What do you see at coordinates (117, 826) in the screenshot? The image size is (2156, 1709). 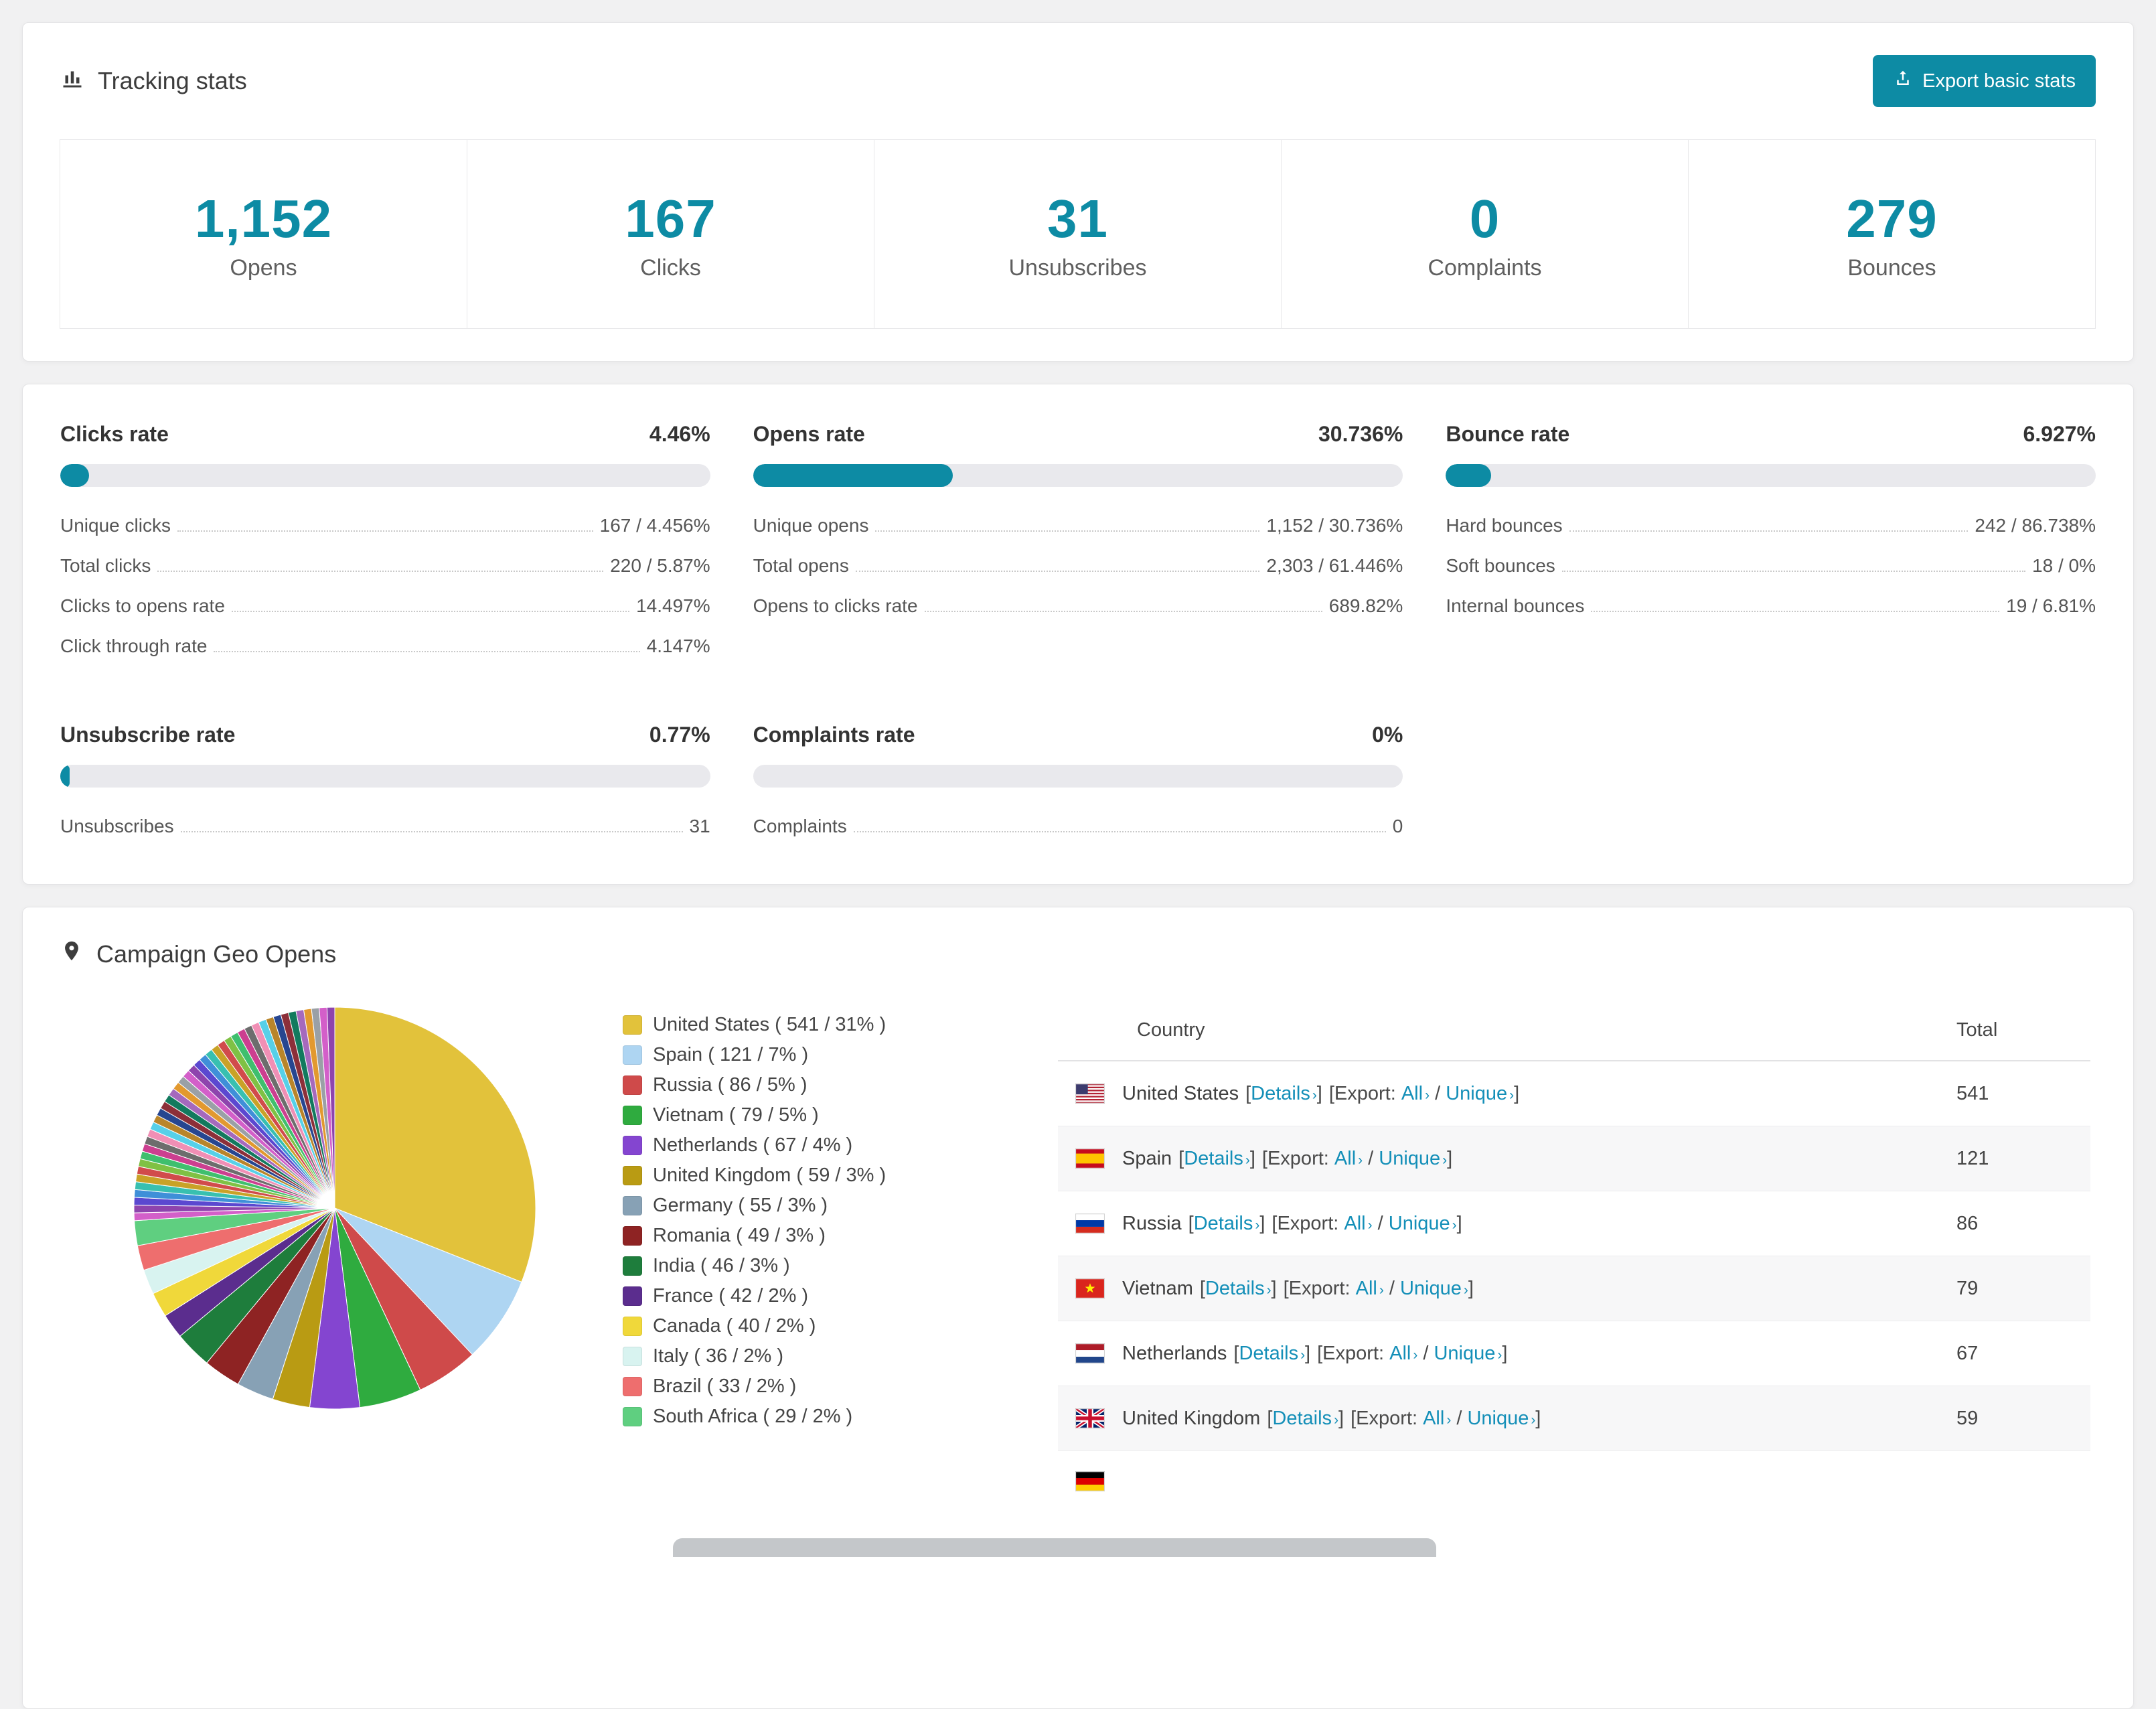 I see `metric-label: Unsubscribes` at bounding box center [117, 826].